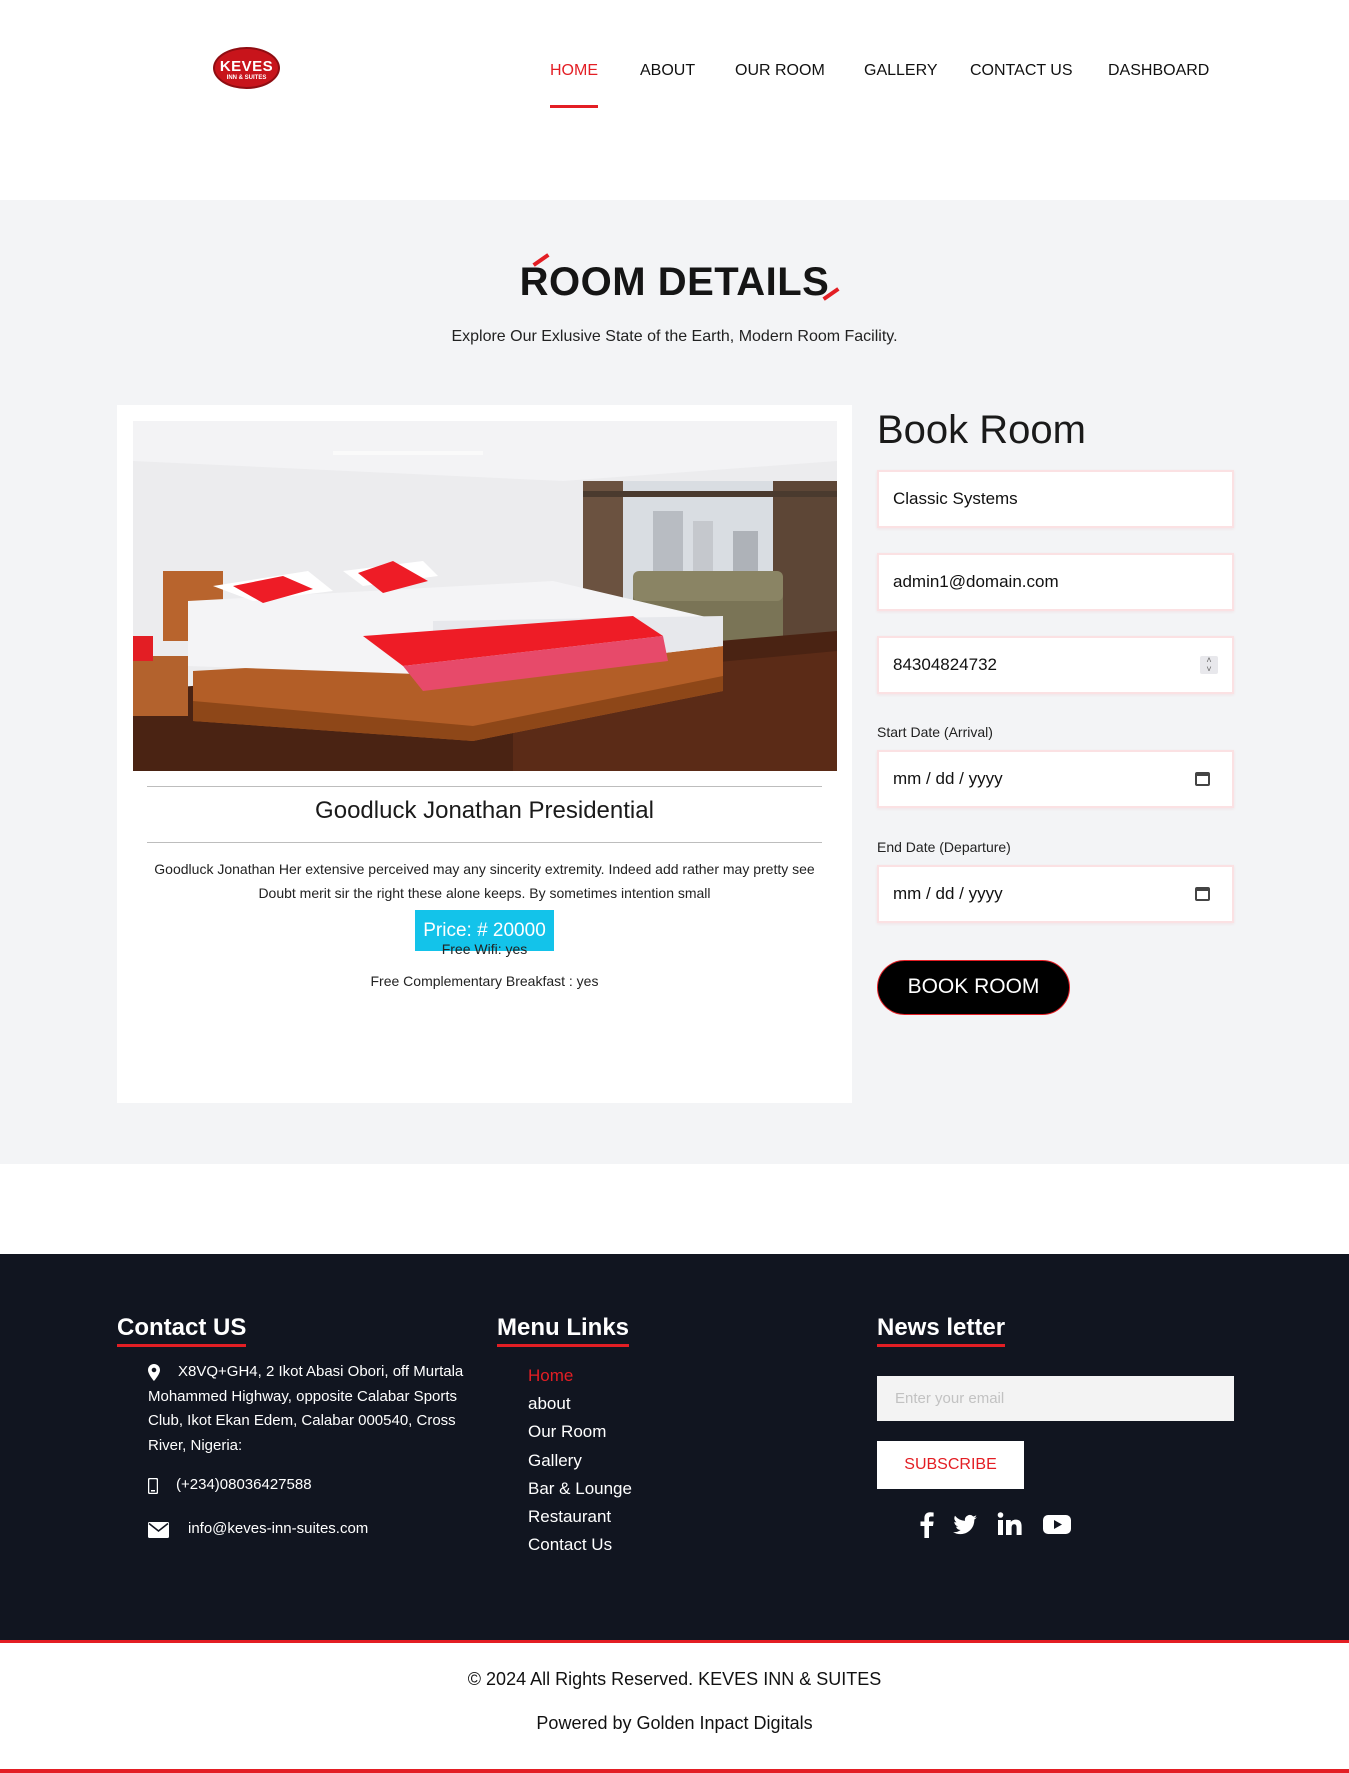 The height and width of the screenshot is (1773, 1349). What do you see at coordinates (935, 732) in the screenshot?
I see `start-date-label: Start Date (Arrival)` at bounding box center [935, 732].